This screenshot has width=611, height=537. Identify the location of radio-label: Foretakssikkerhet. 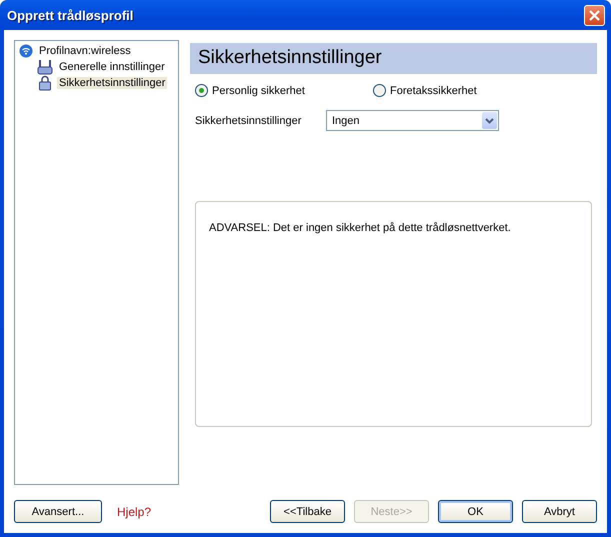
(433, 90).